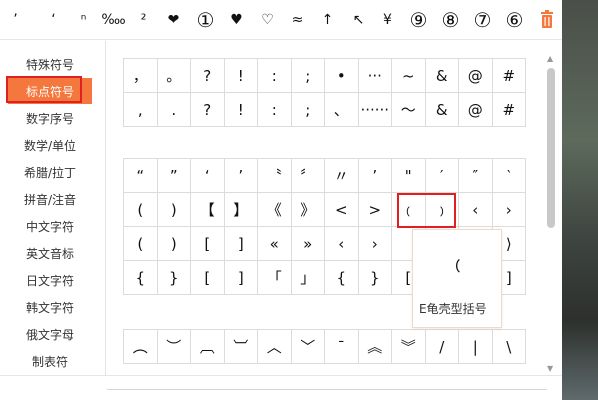 This screenshot has height=400, width=598. What do you see at coordinates (15, 20) in the screenshot?
I see `recent-symbol: ’` at bounding box center [15, 20].